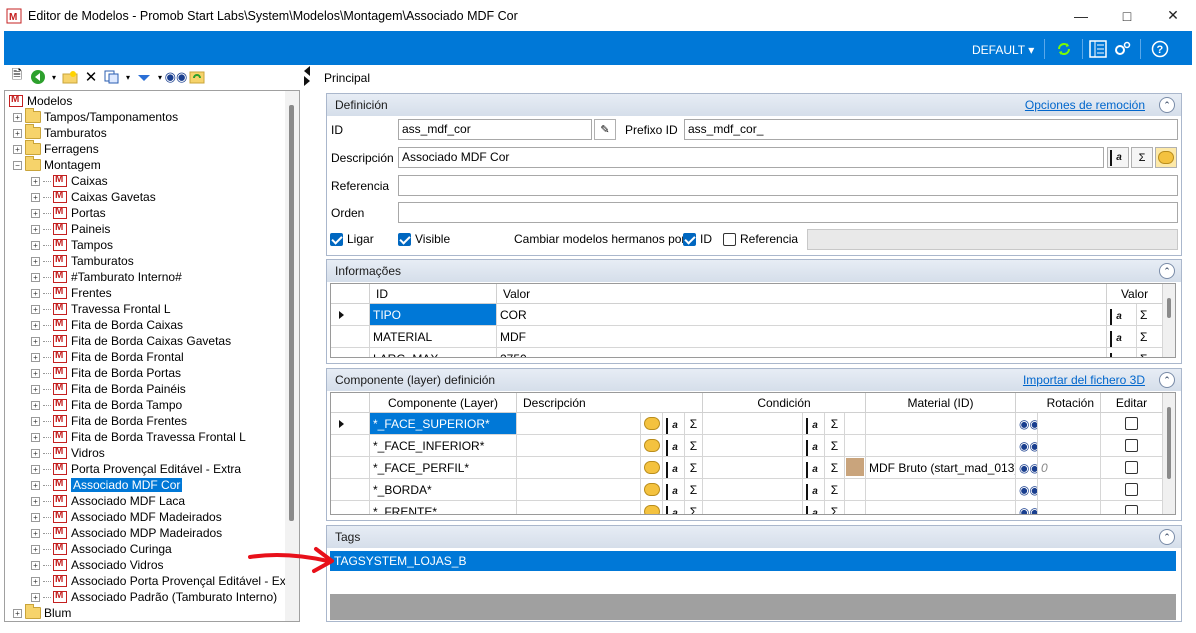 The image size is (1196, 633). I want to click on layer-cell: *_FACE_PERFIL*, so click(443, 468).